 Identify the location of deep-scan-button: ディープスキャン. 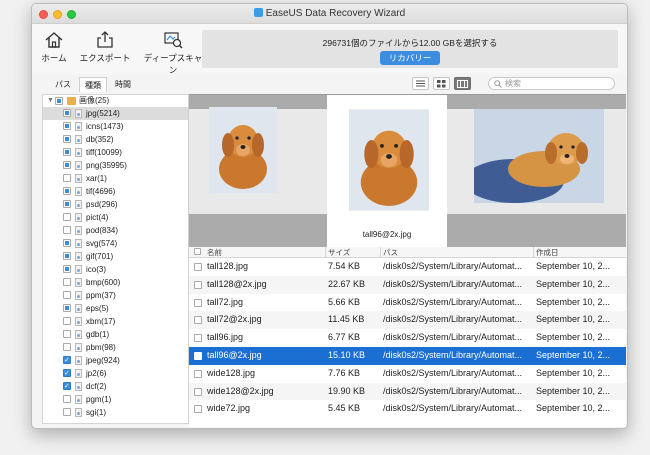
(173, 53).